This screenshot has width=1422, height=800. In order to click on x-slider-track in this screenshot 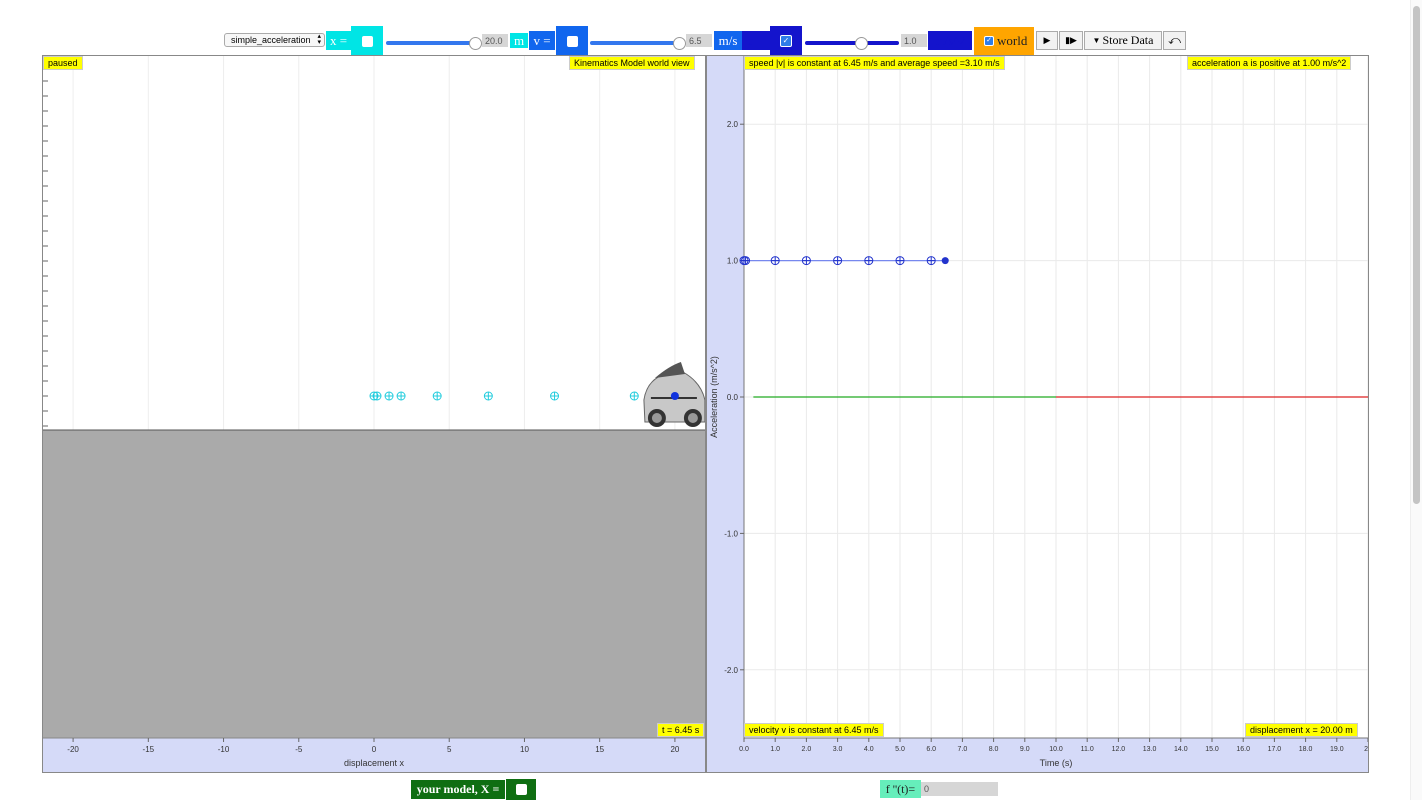, I will do `click(433, 43)`.